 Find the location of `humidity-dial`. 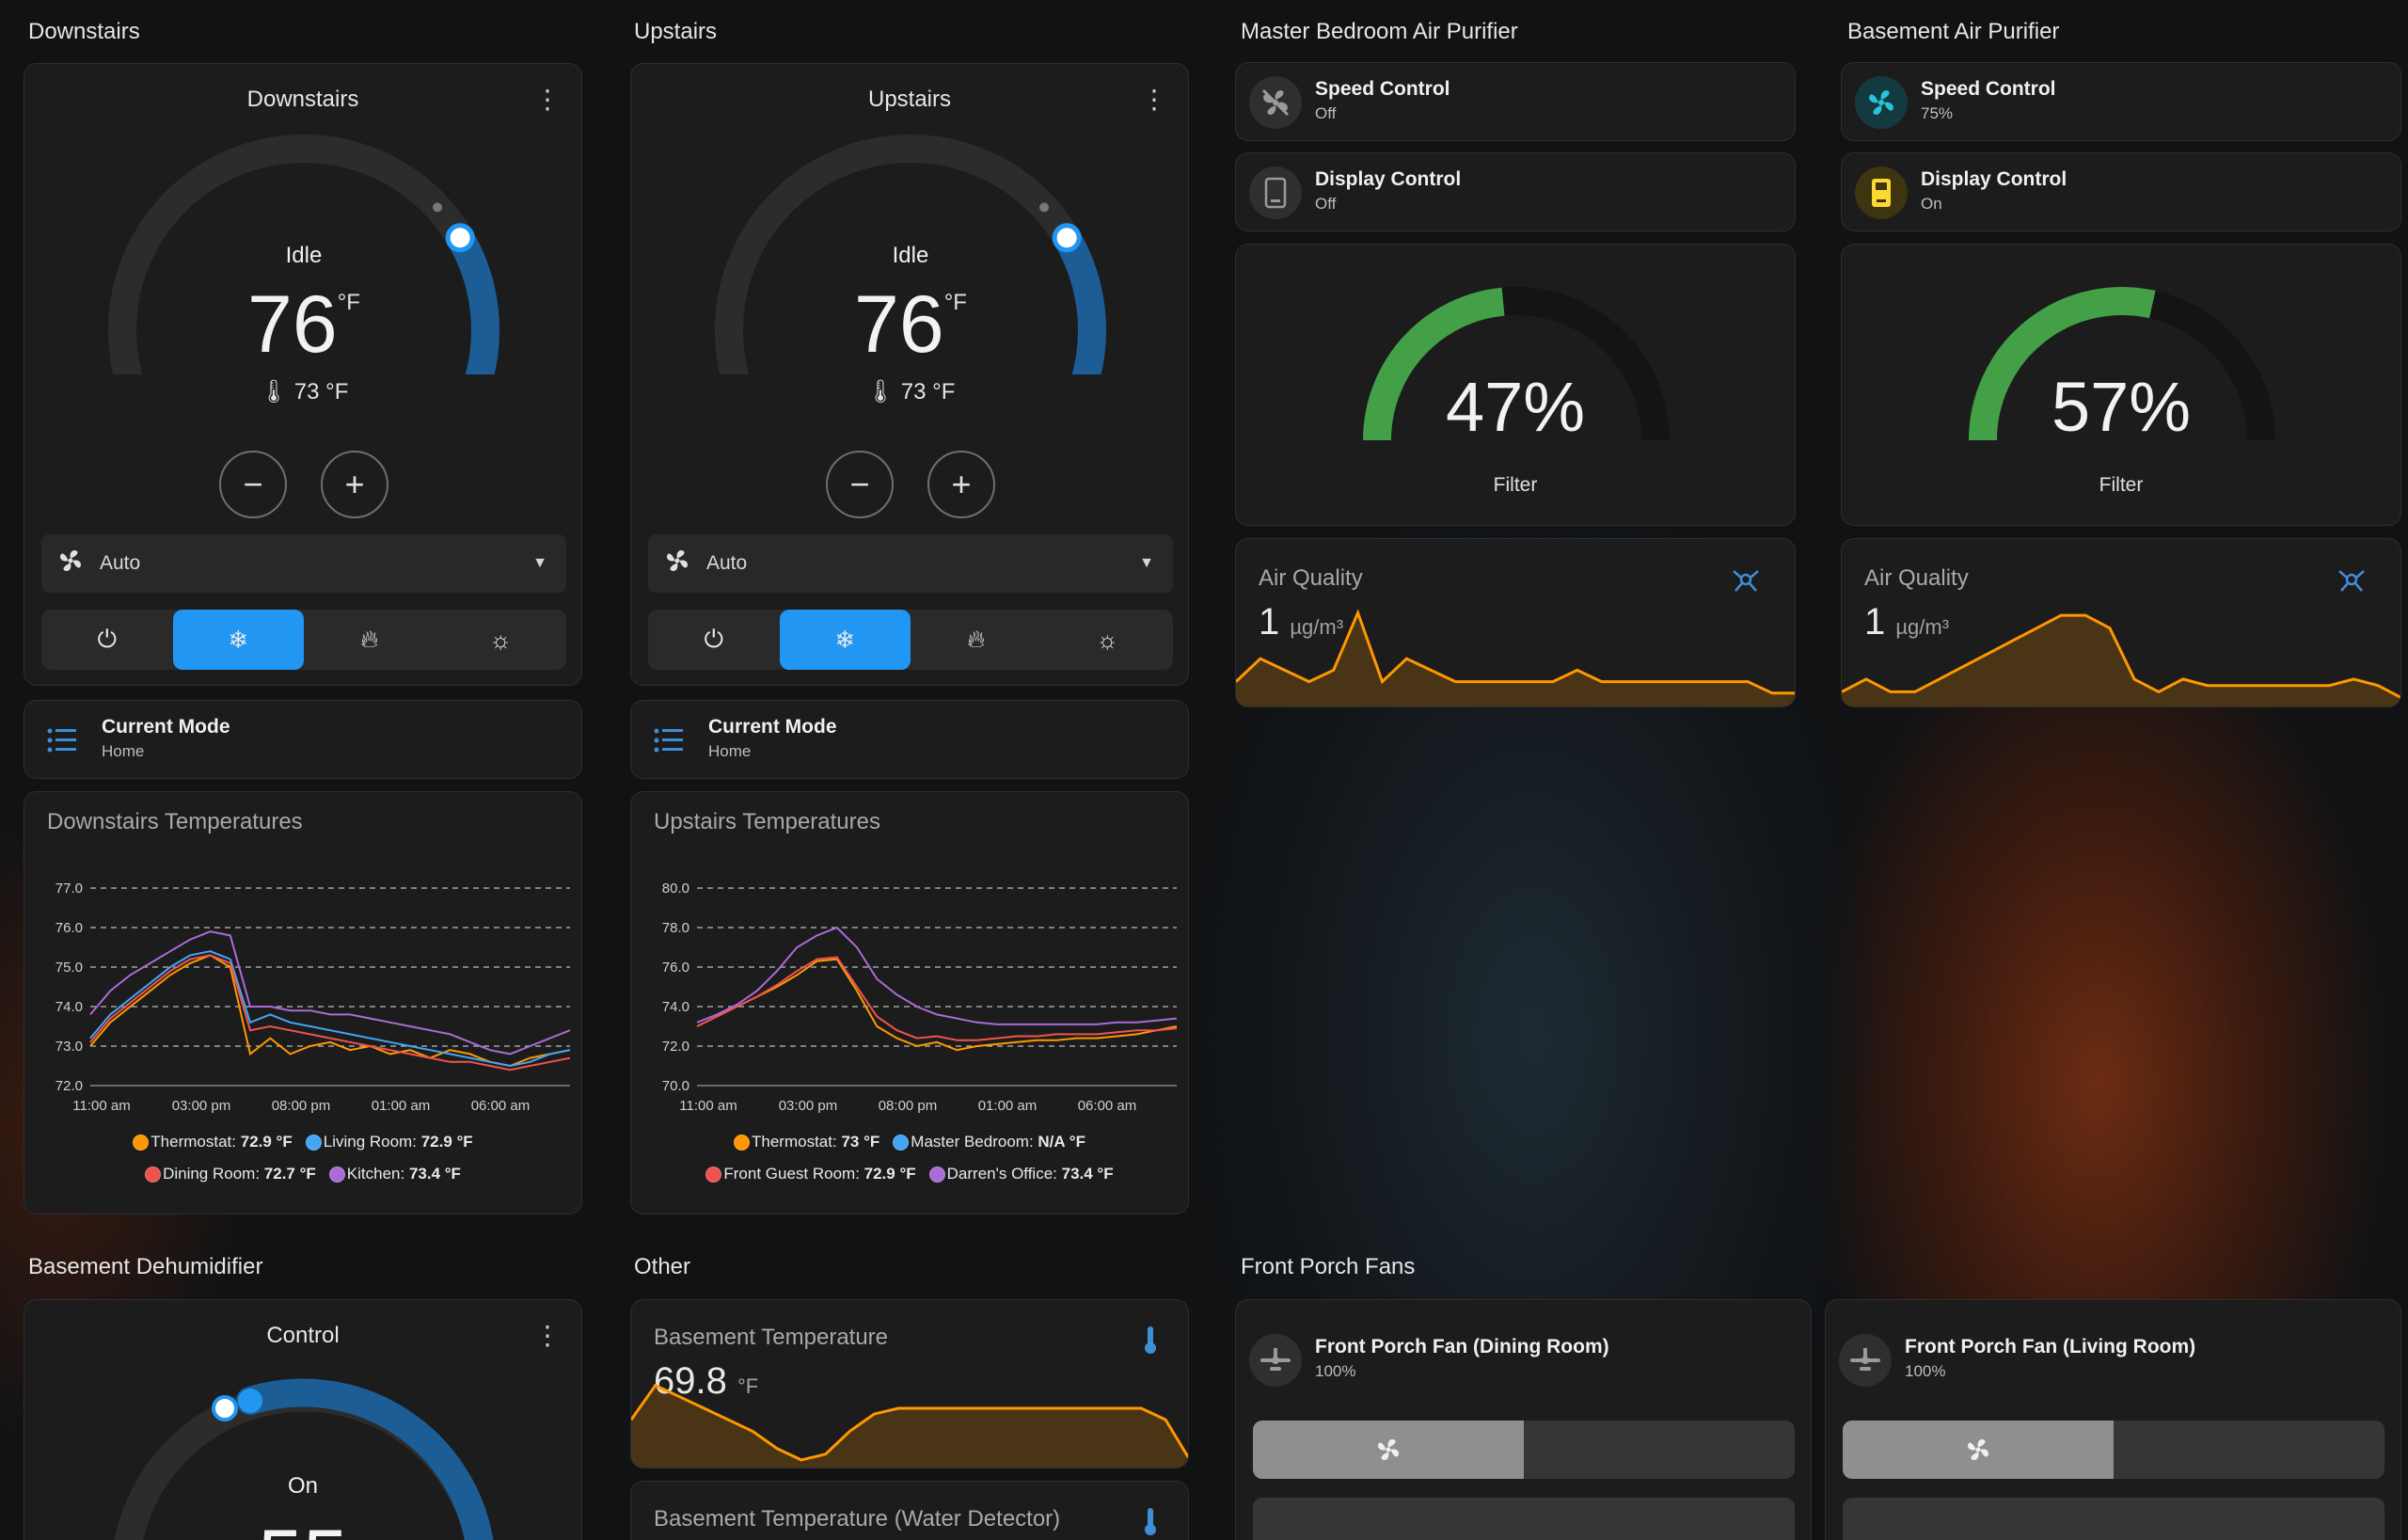

humidity-dial is located at coordinates (303, 1420).